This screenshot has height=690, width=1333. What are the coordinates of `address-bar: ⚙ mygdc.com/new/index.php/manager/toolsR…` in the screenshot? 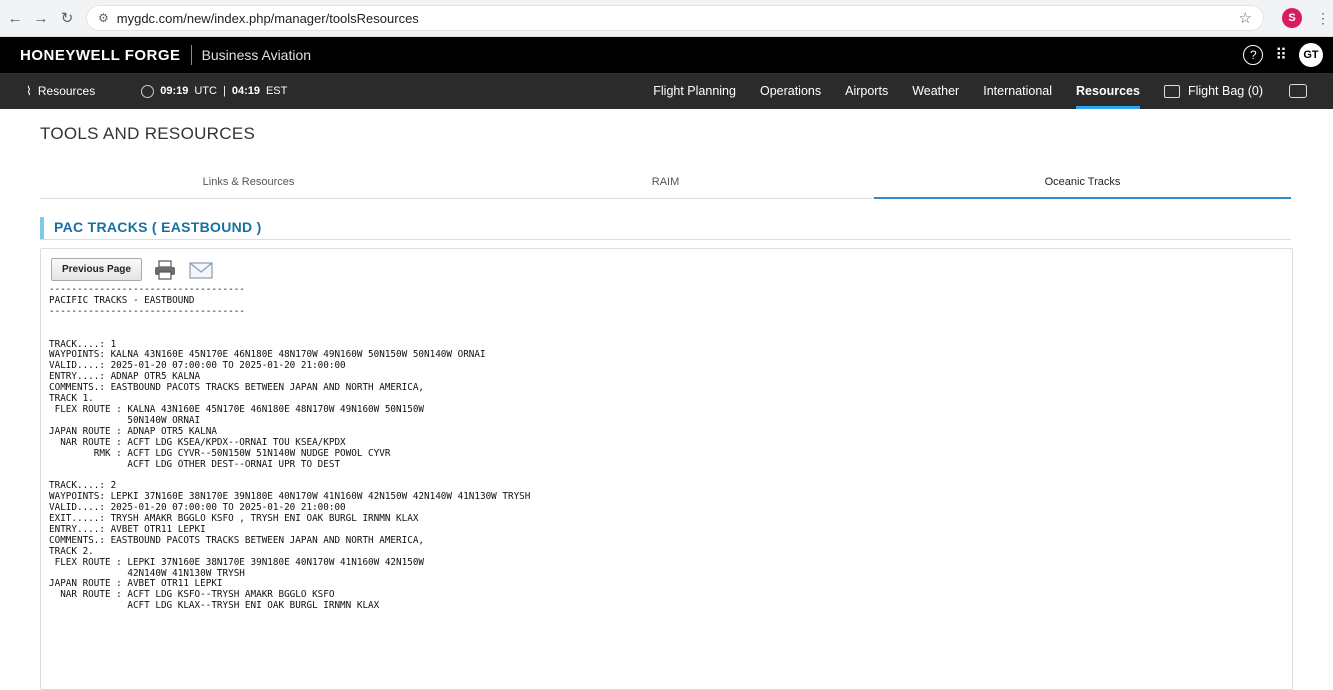 It's located at (675, 18).